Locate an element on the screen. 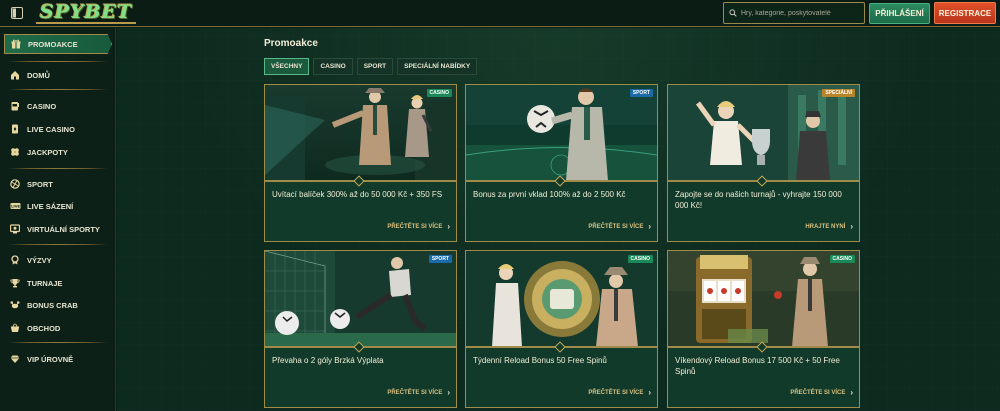  sidebar-item-label: VÝZVY is located at coordinates (39, 260).